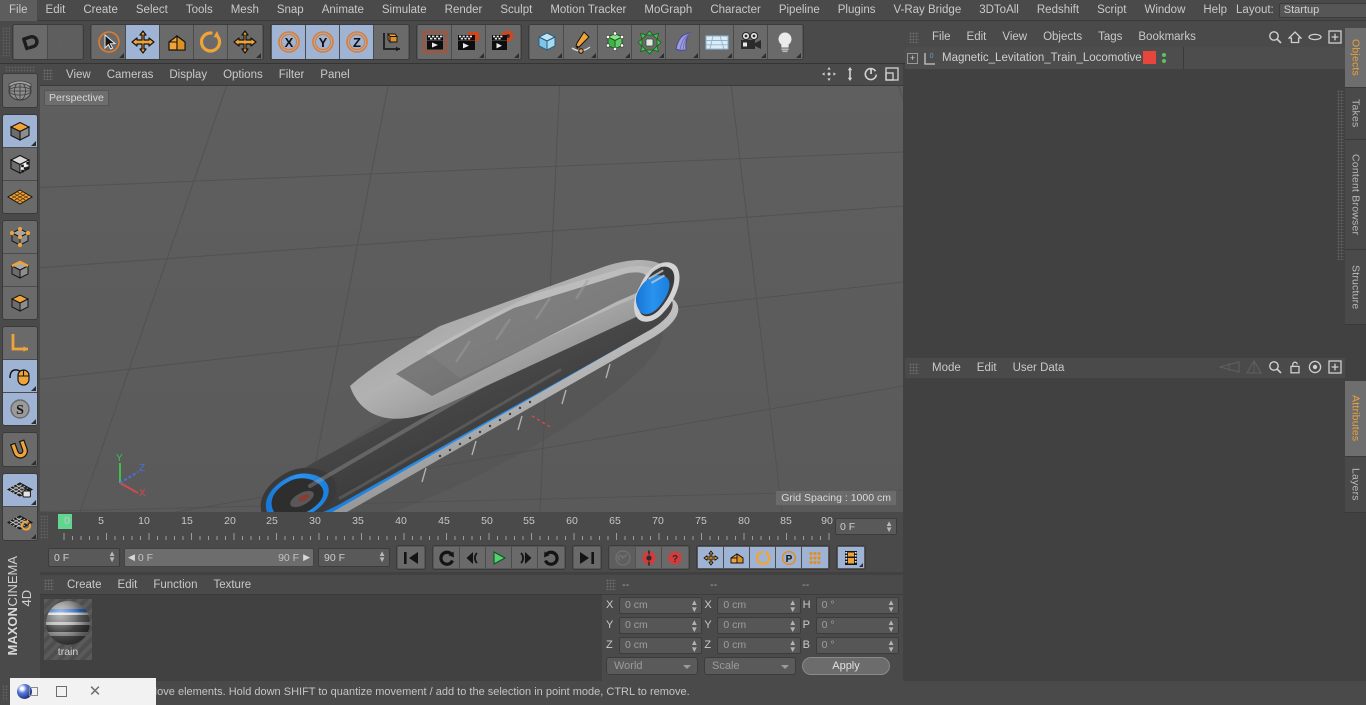  I want to click on viewport-menu-panel: Panel, so click(334, 75).